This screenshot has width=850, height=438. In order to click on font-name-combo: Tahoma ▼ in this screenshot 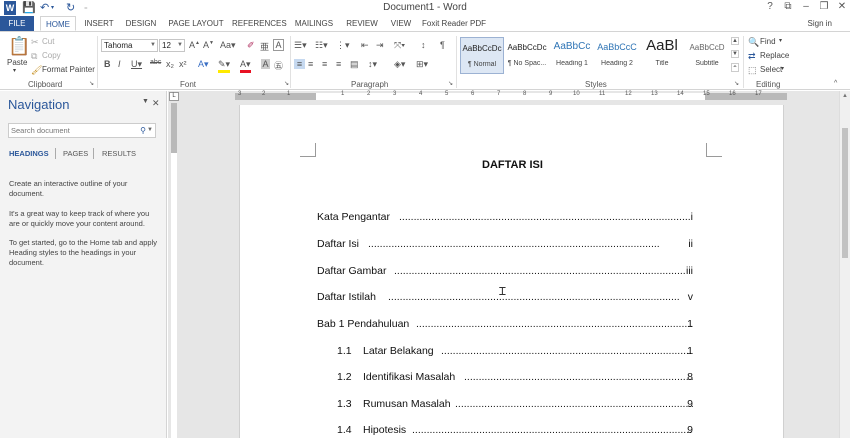, I will do `click(129, 45)`.